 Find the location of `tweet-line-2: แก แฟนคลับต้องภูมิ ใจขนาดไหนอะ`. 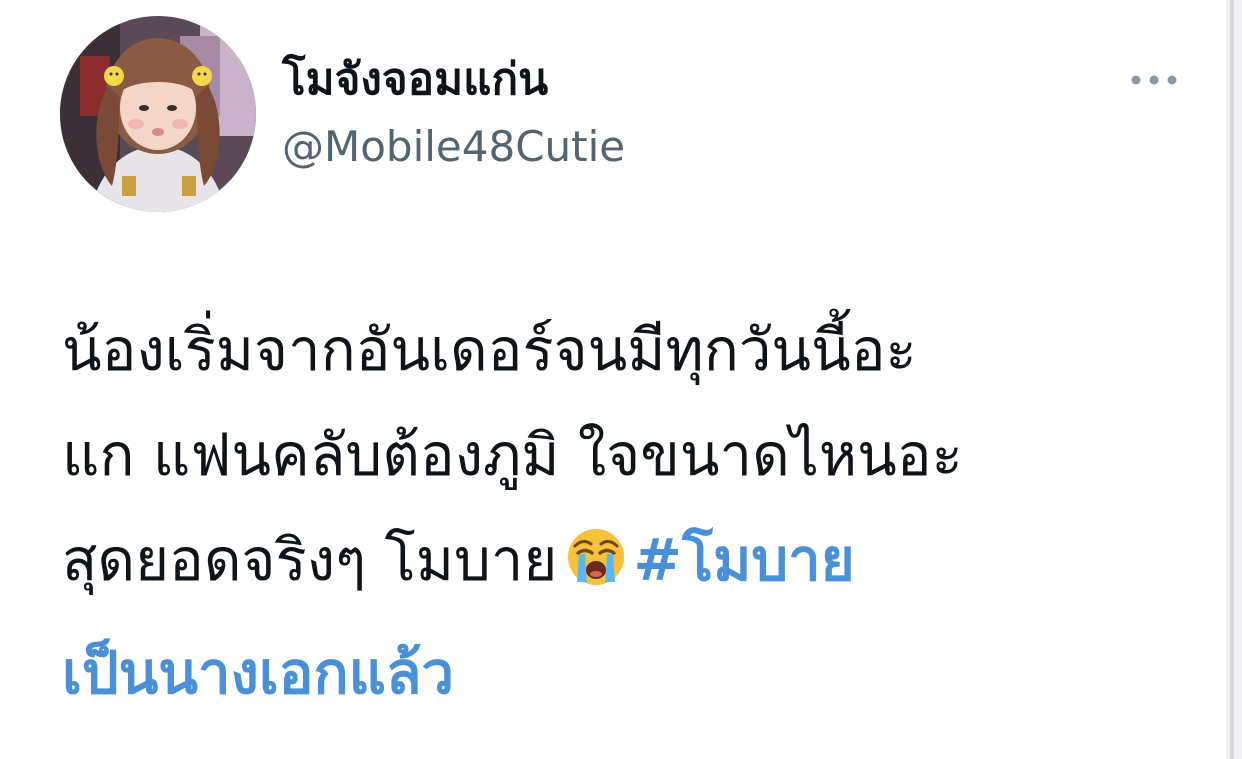

tweet-line-2: แก แฟนคลับต้องภูมิ ใจขนาดไหนอะ is located at coordinates (512, 455).